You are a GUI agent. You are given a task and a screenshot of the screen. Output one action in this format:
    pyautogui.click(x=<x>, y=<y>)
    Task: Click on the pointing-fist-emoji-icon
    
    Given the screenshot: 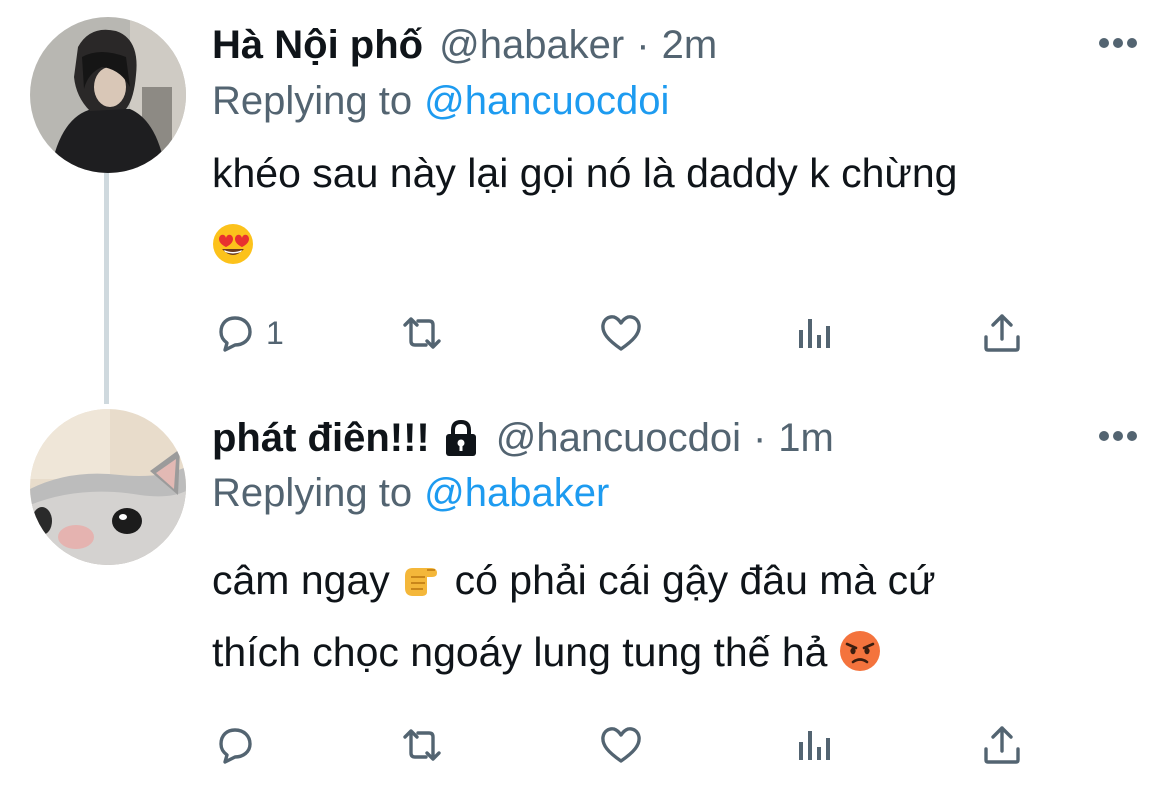 What is the action you would take?
    pyautogui.click(x=421, y=582)
    